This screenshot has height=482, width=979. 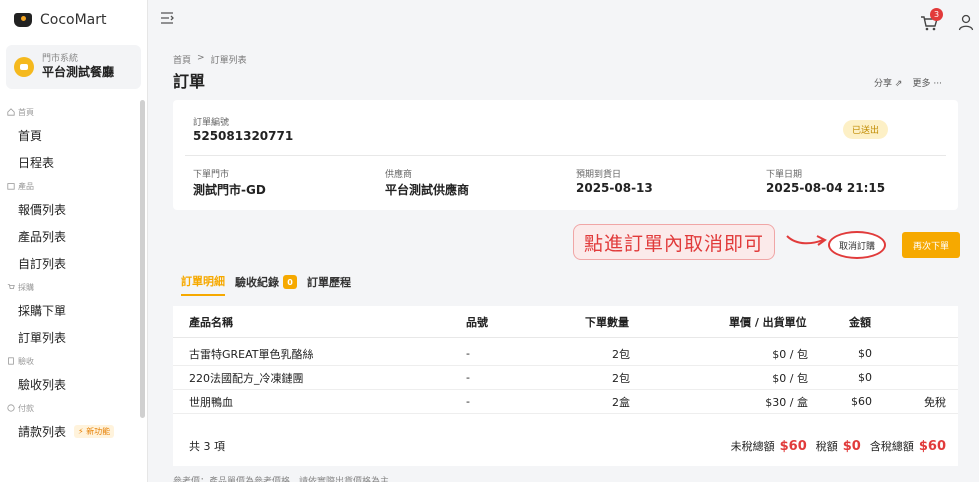 I want to click on store-name: 平台測試餐廳, so click(x=78, y=72).